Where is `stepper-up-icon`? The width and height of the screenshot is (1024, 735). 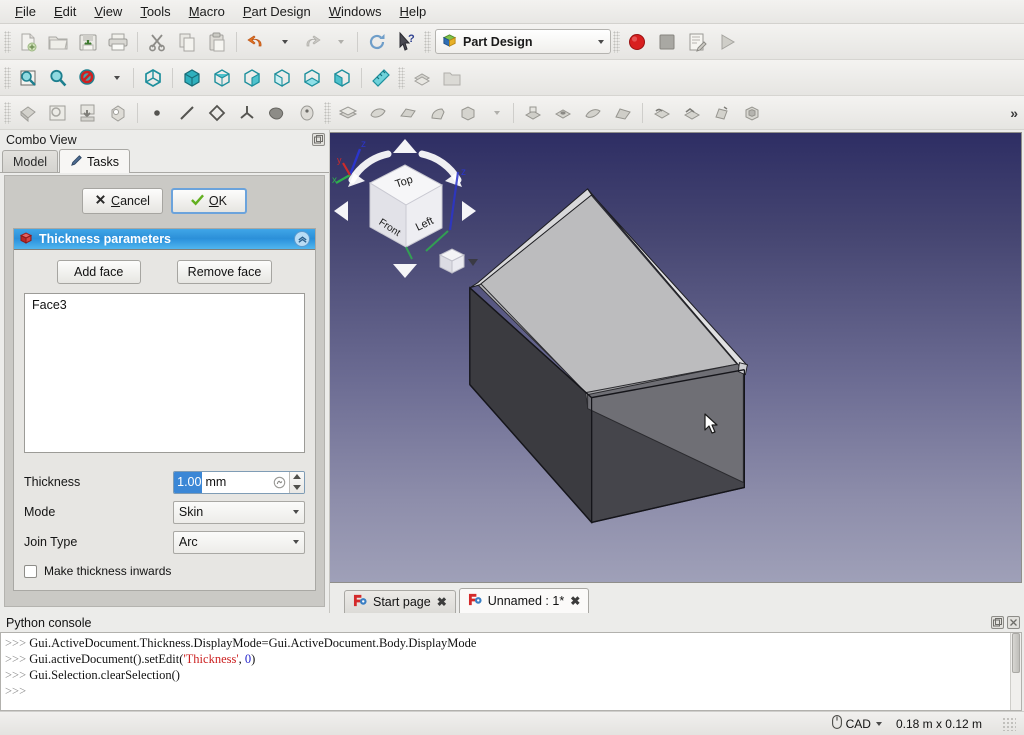 stepper-up-icon is located at coordinates (297, 477).